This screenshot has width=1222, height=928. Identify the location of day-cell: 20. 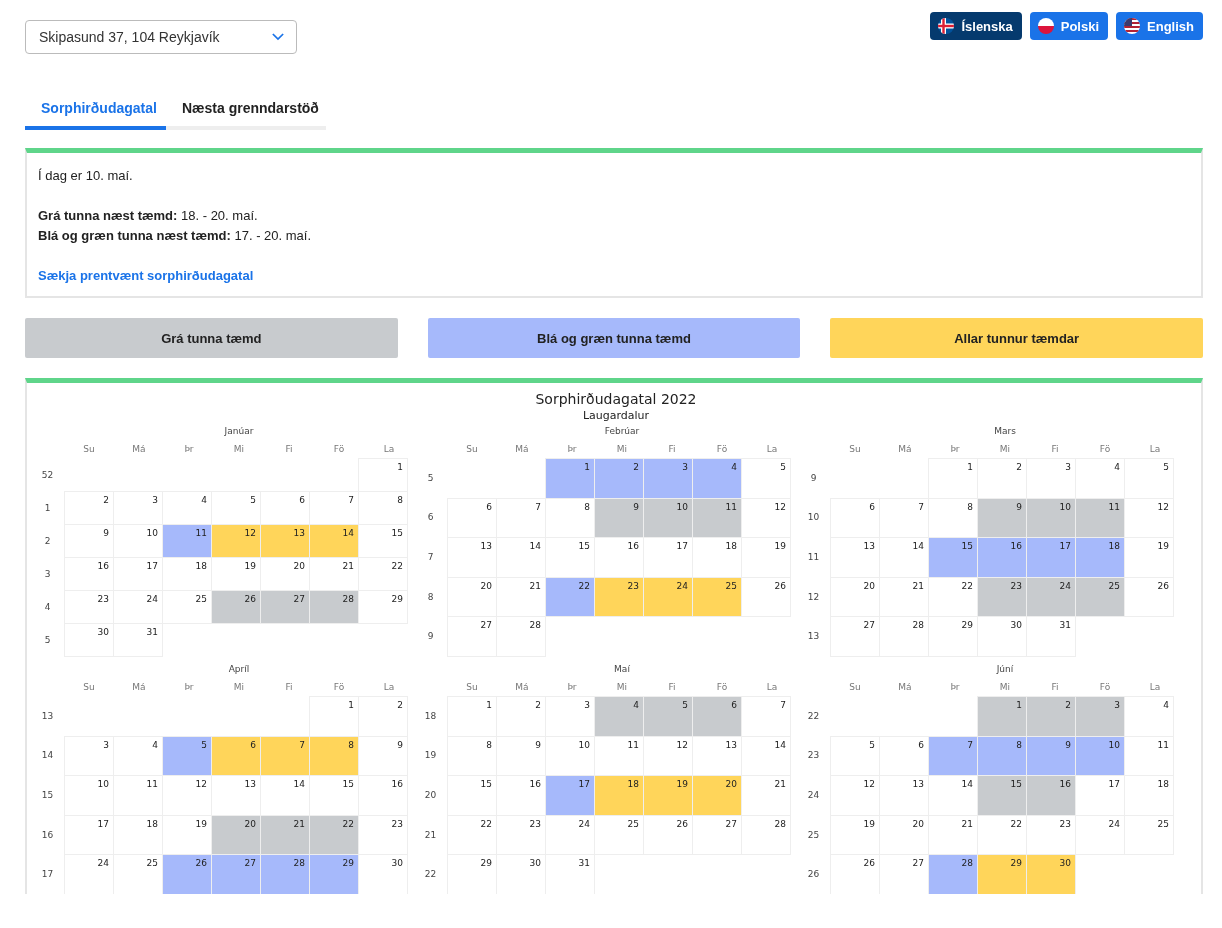
(717, 795).